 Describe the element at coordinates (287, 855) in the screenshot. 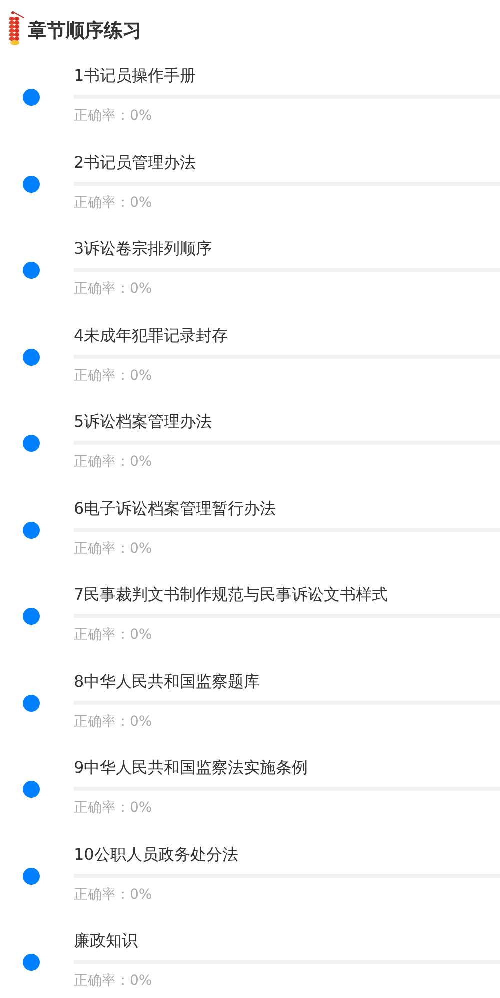

I see `chapter-title: 10公职人员政务处分法` at that location.